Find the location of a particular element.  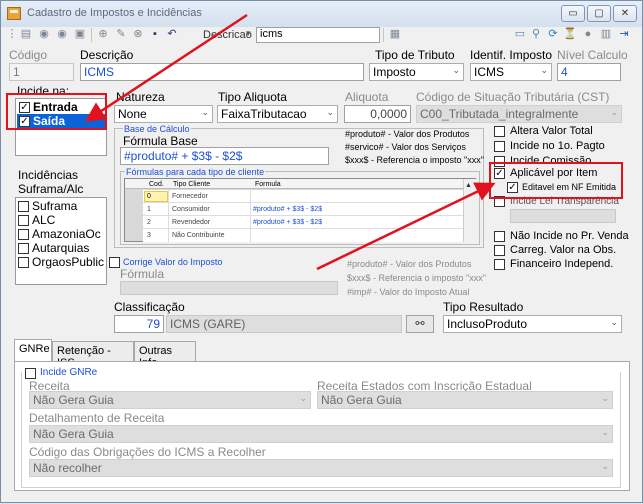

minimize-button: ▭ is located at coordinates (573, 13).